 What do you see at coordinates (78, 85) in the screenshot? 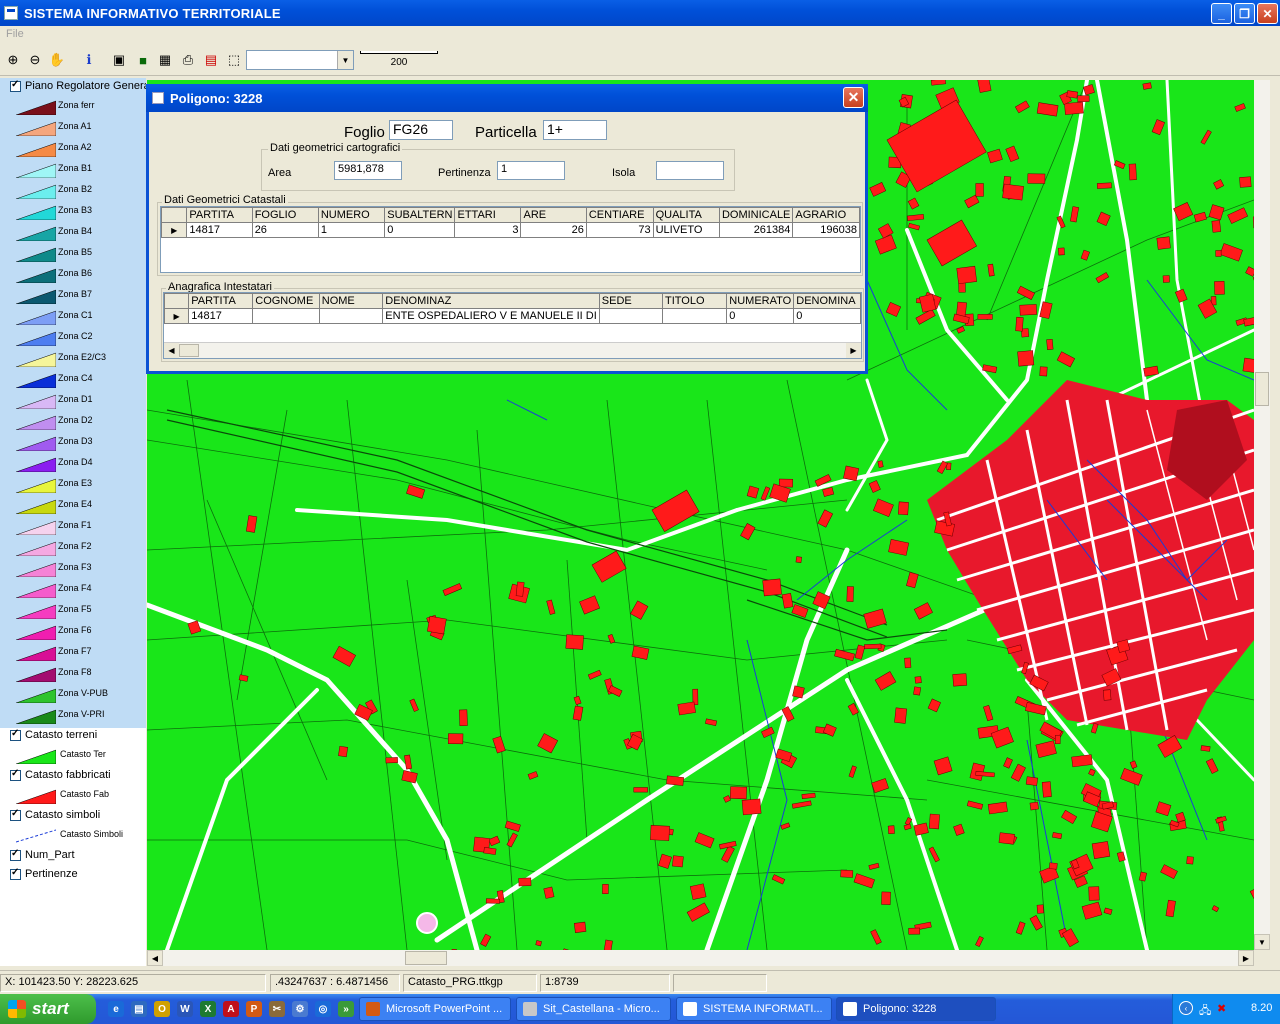
I see `legend-group-prg: Piano Regolatore Generale` at bounding box center [78, 85].